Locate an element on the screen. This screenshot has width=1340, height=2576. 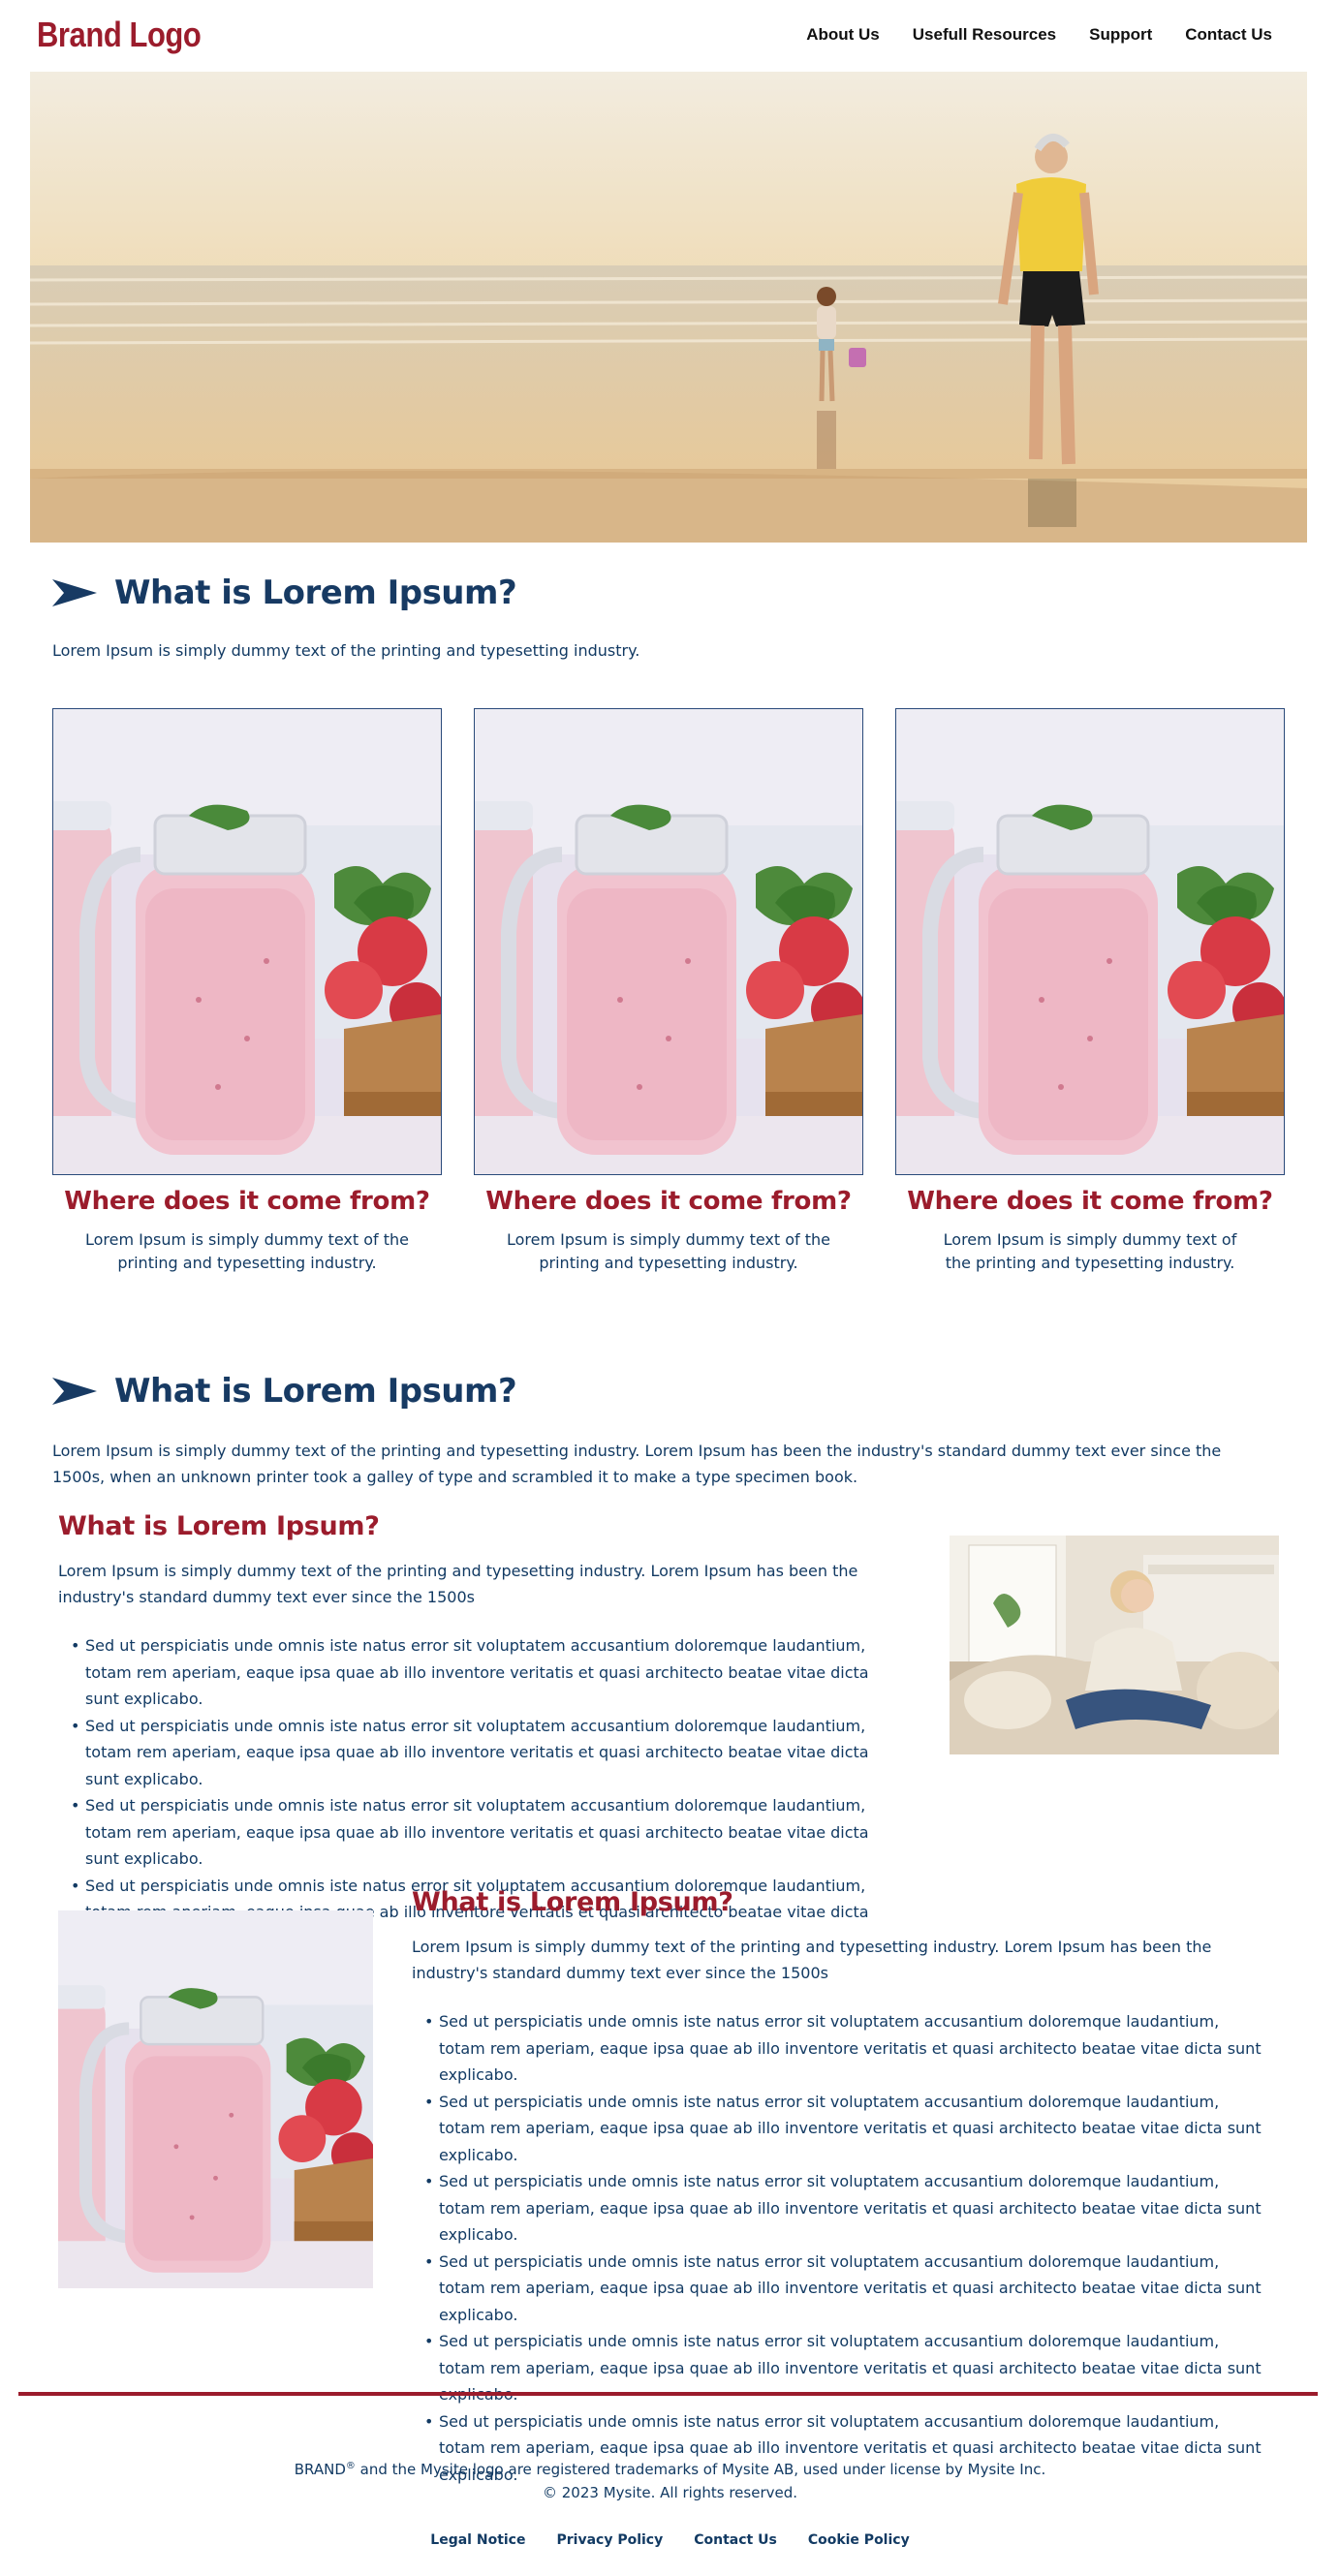
nav-about-us: About Us is located at coordinates (843, 35).